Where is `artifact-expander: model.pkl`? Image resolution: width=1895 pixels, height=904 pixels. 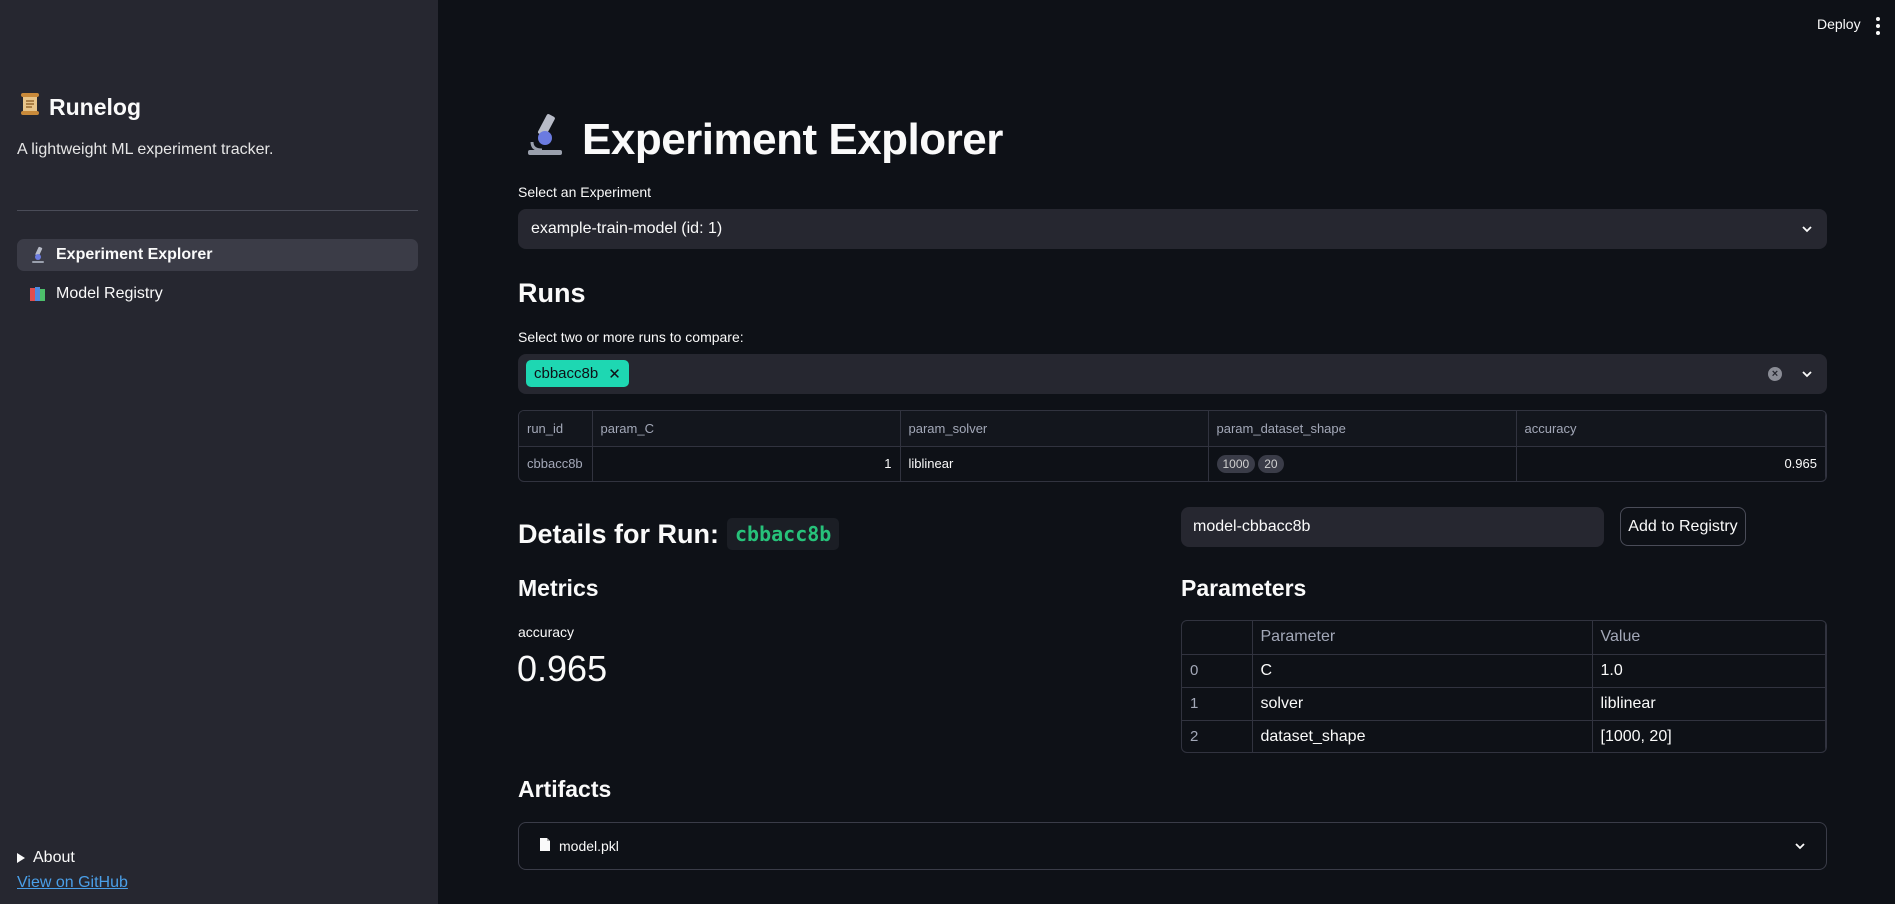 artifact-expander: model.pkl is located at coordinates (1172, 846).